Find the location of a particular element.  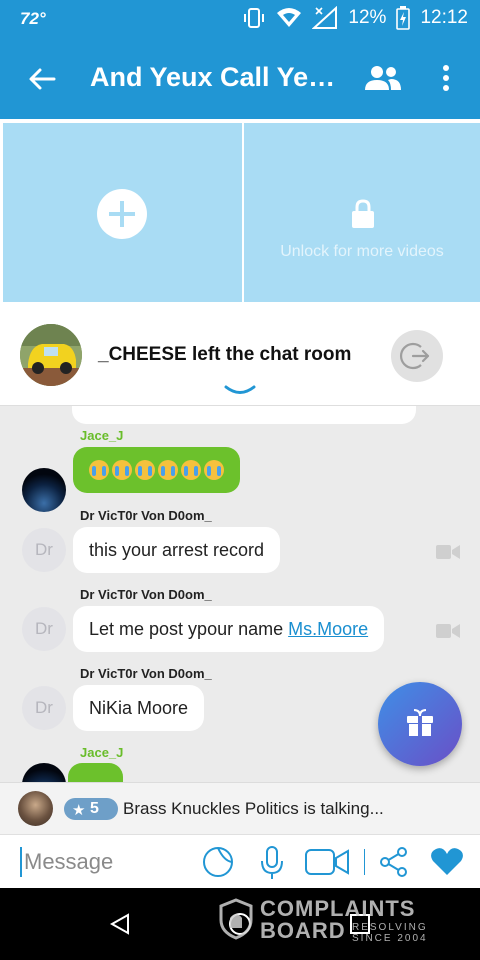

add-video-tile is located at coordinates (122, 212).